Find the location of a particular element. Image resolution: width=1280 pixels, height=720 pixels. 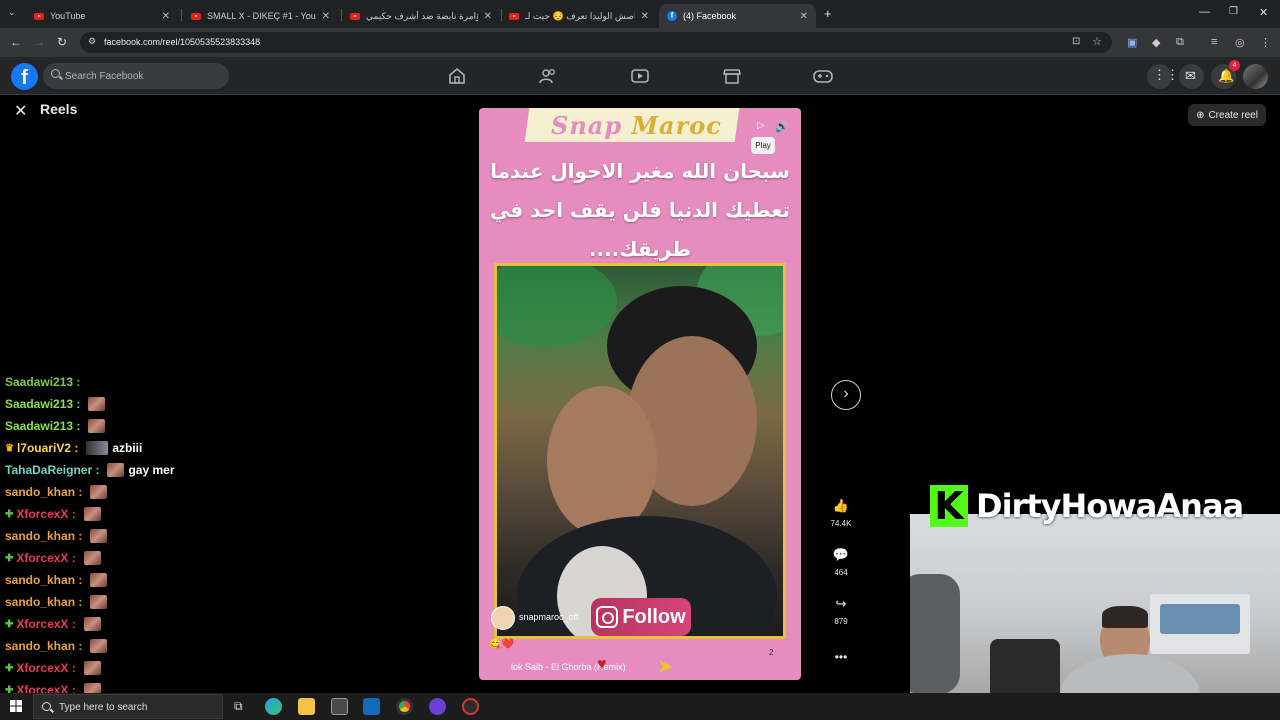

messenger-icon: ✉ is located at coordinates (1190, 75).